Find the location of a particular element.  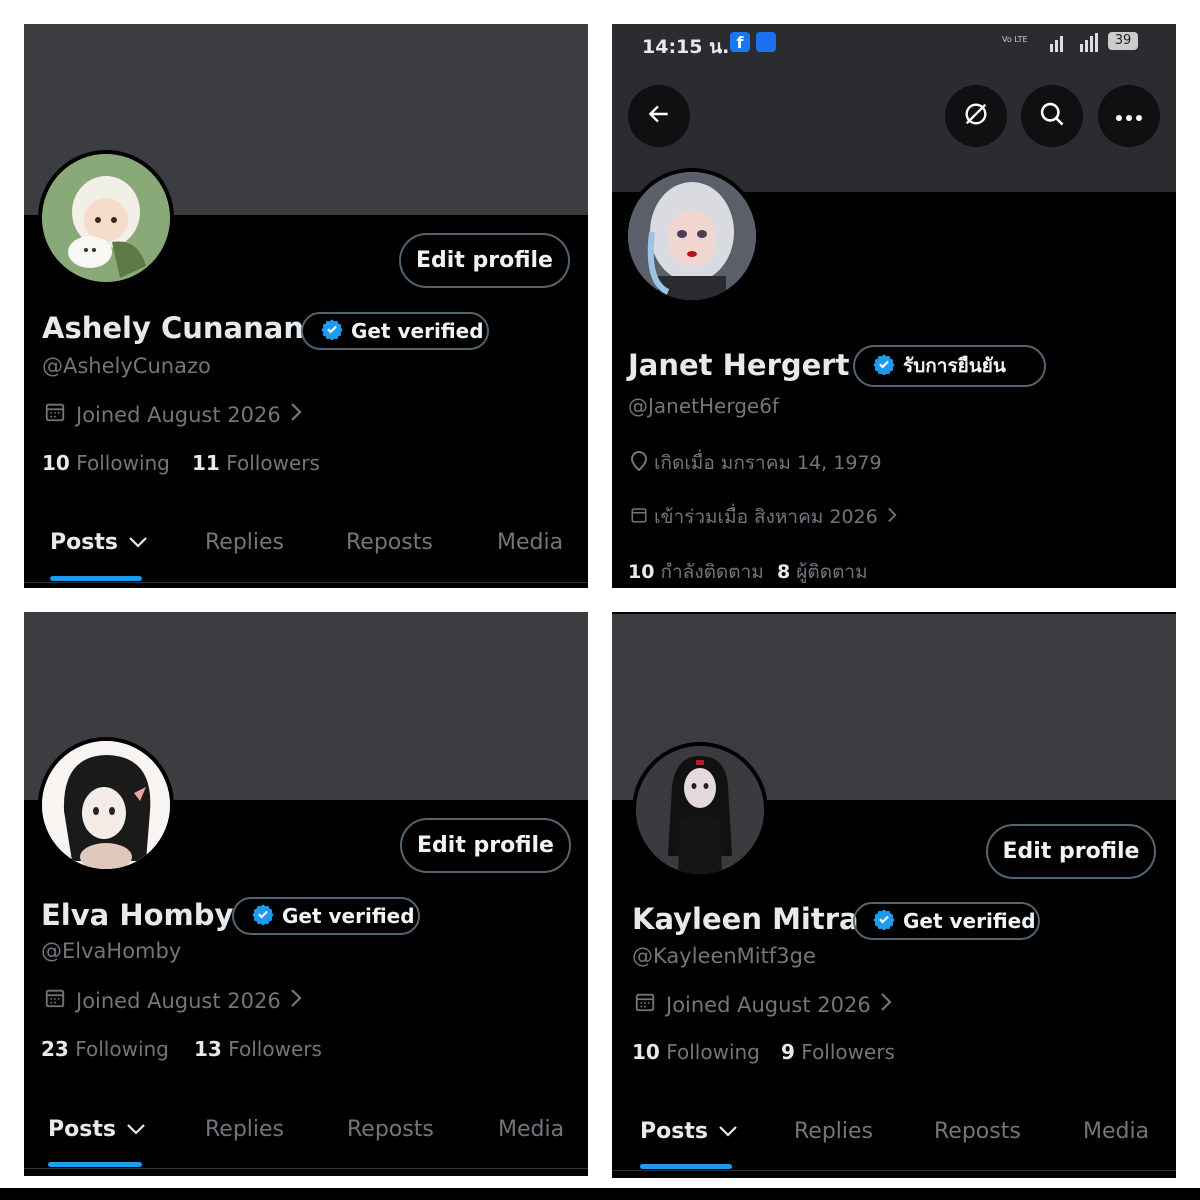

following-count: 23 is located at coordinates (55, 1049).